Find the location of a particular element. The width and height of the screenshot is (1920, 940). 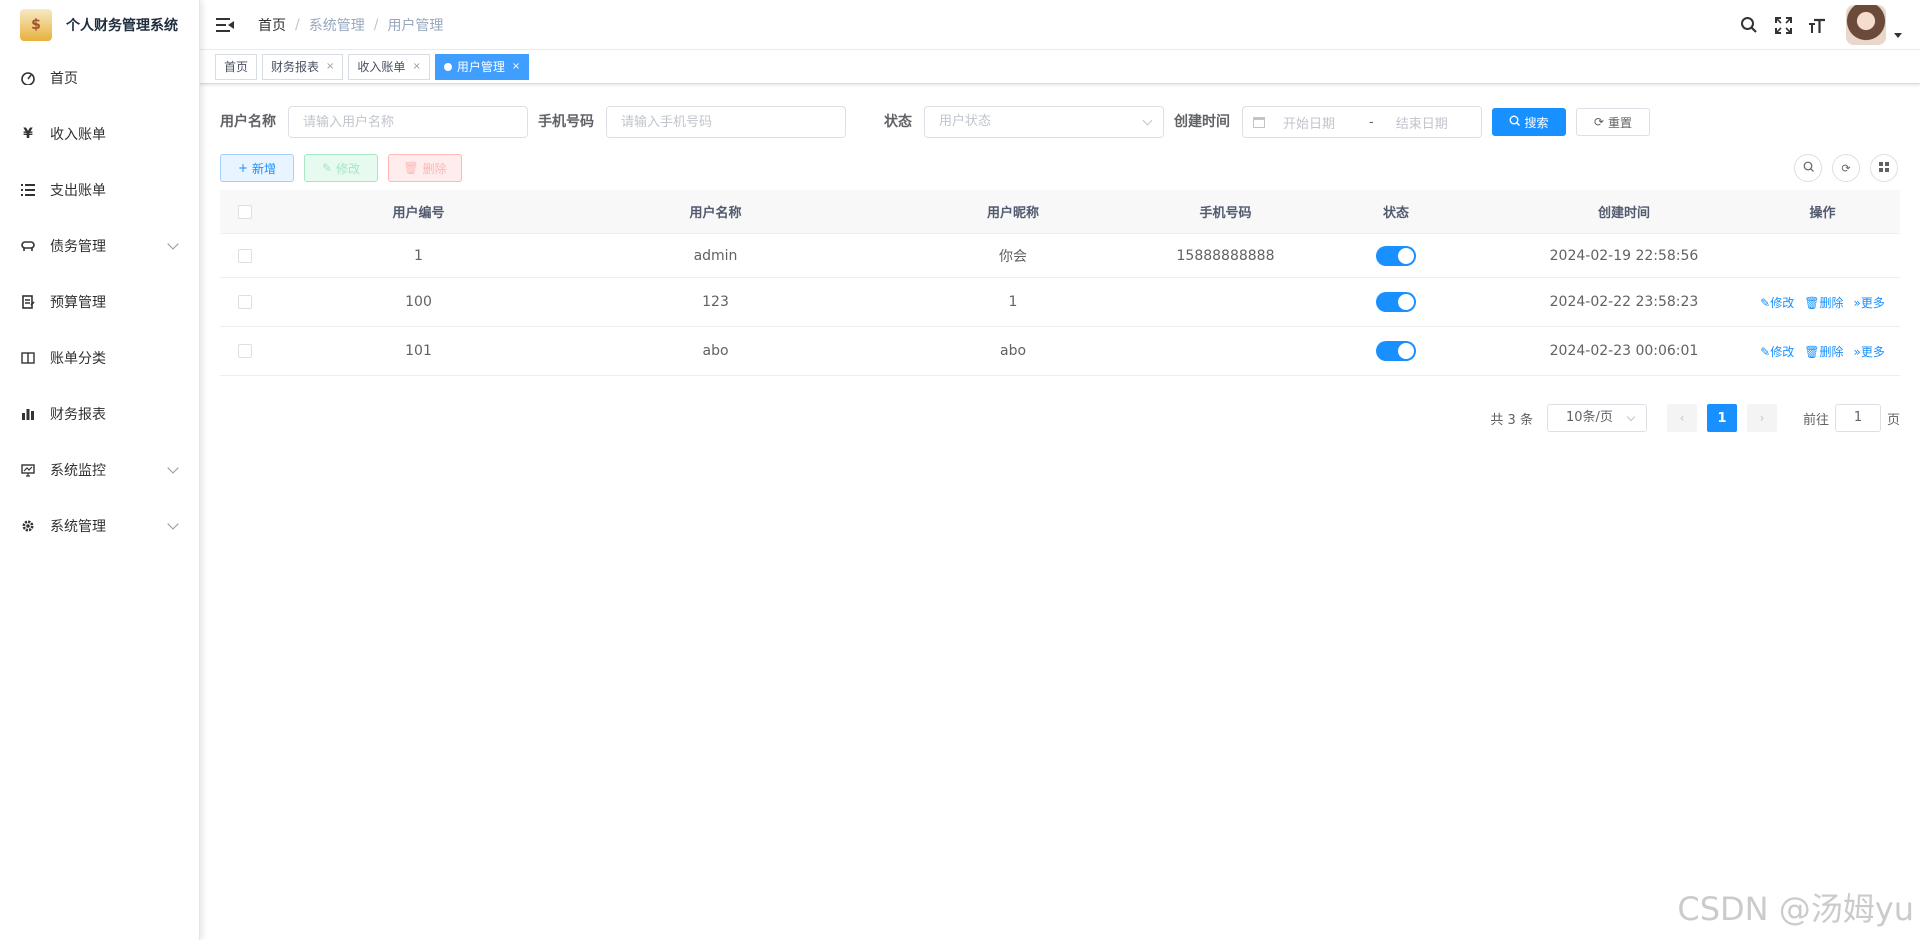

column-header: 用户名称 is located at coordinates (715, 213).